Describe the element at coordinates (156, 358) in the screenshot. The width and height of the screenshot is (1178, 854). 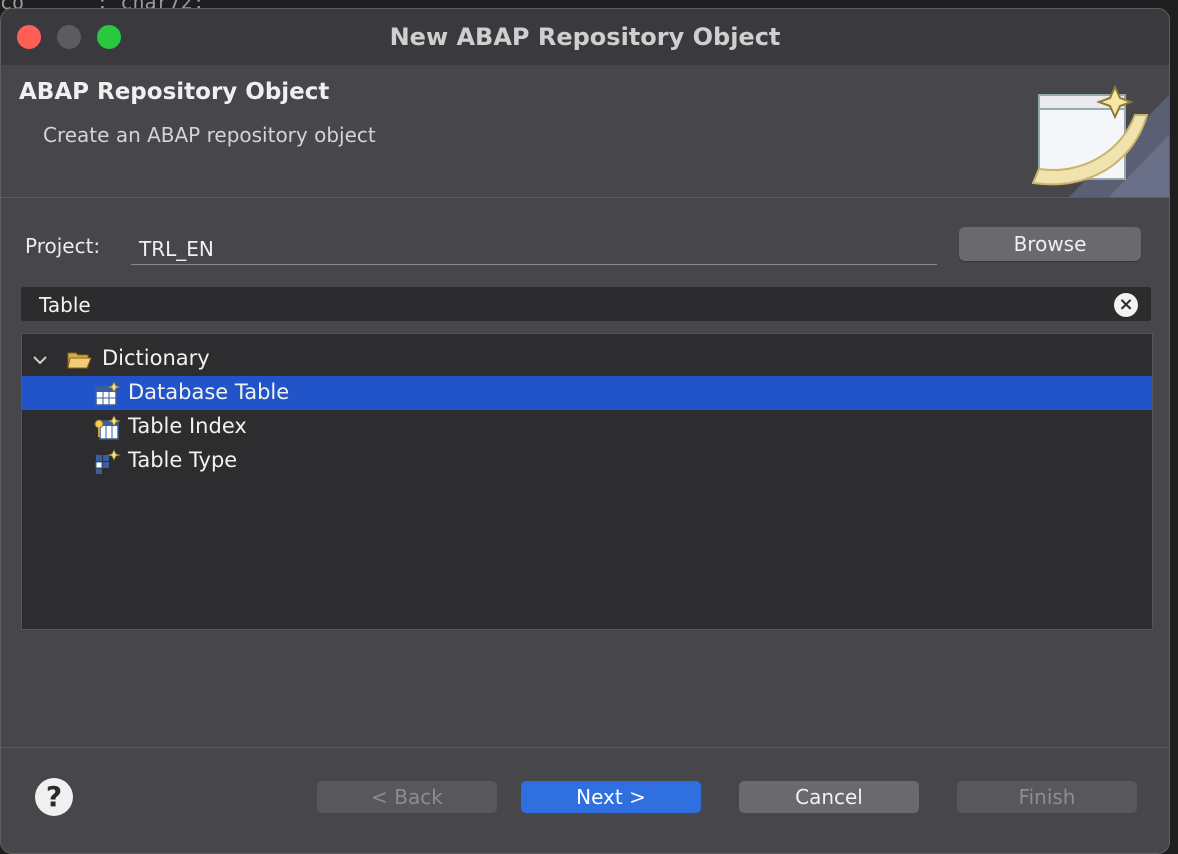
I see `tree-group-label: Dictionary` at that location.